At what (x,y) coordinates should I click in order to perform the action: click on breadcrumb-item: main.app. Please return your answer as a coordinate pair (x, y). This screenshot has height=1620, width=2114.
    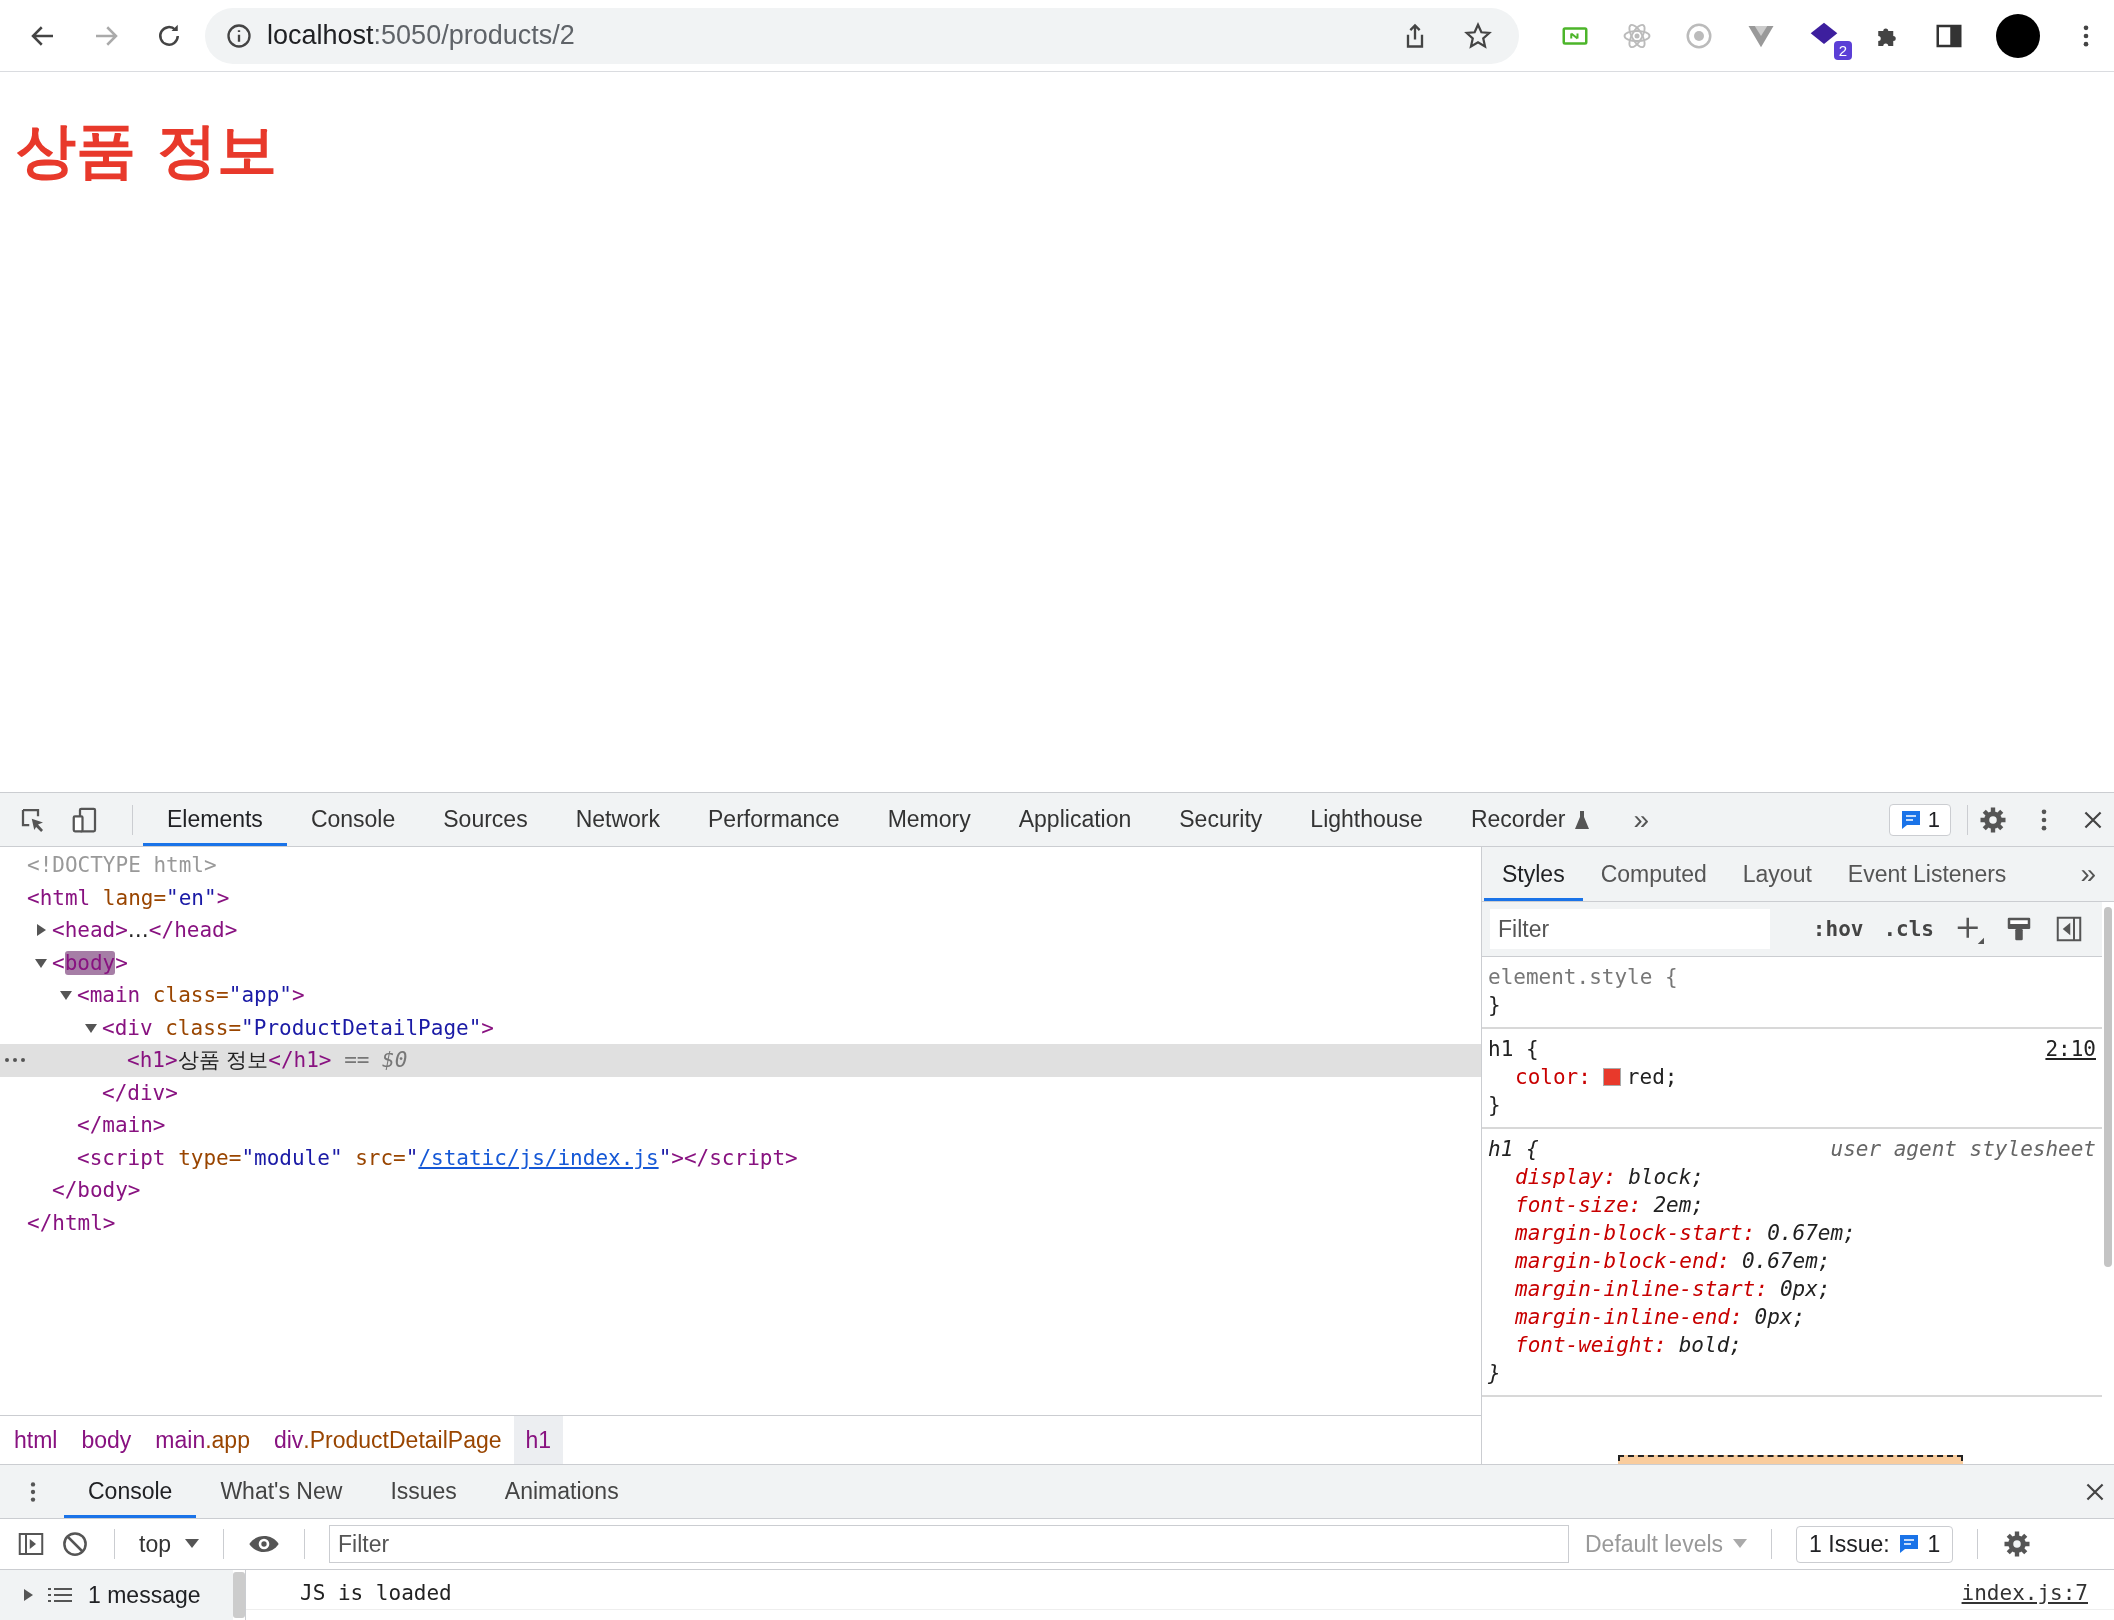
    Looking at the image, I should click on (202, 1440).